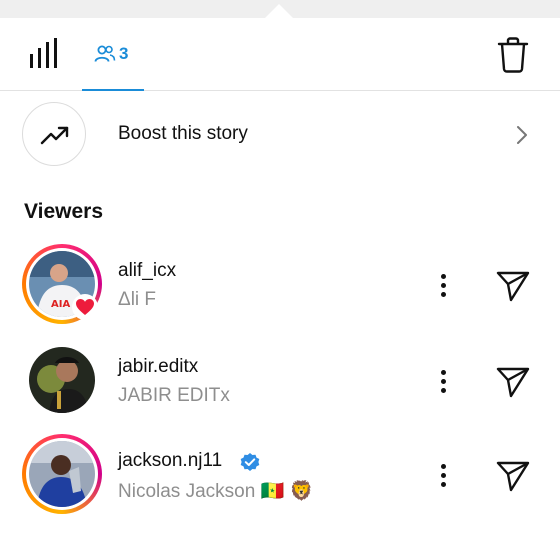 This screenshot has width=560, height=560. I want to click on tab-insights, so click(44, 54).